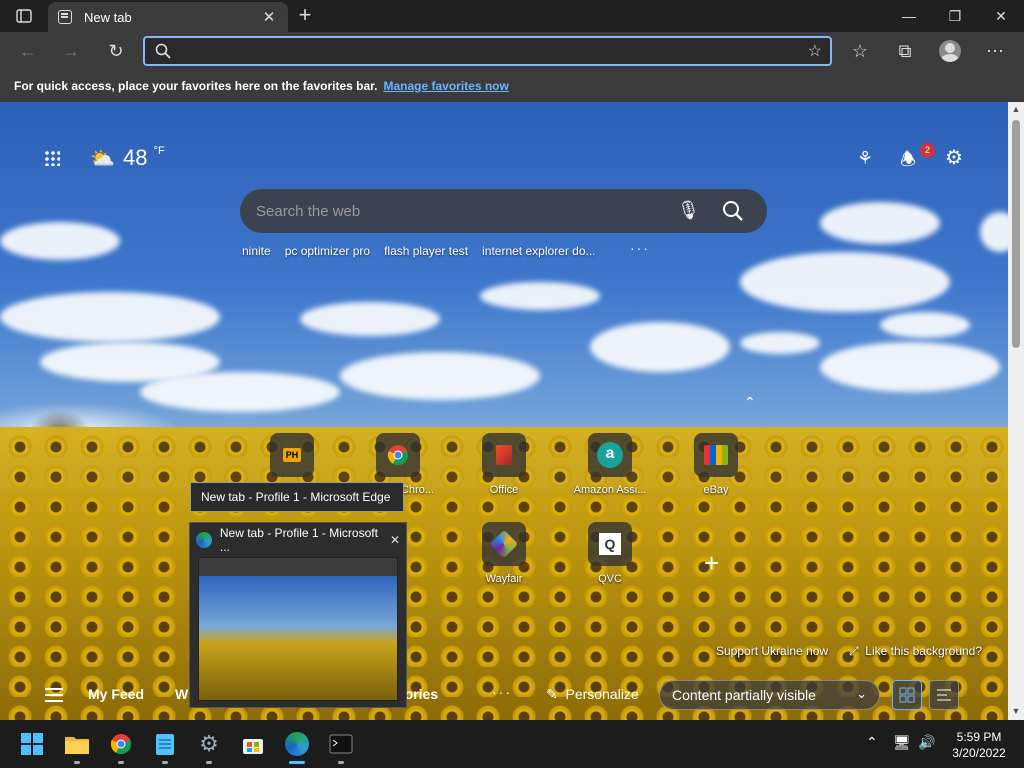 The width and height of the screenshot is (1024, 768). What do you see at coordinates (24, 16) in the screenshot?
I see `tab-actions-icon` at bounding box center [24, 16].